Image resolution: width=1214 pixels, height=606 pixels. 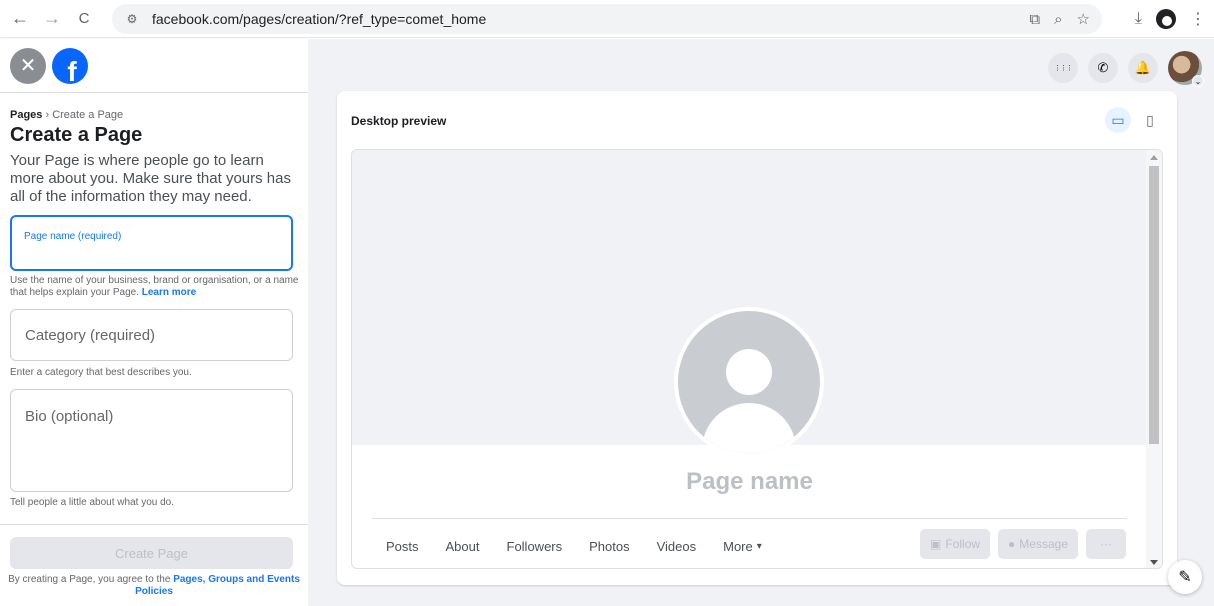 I want to click on page-name-input: Page name (required), so click(x=151, y=243).